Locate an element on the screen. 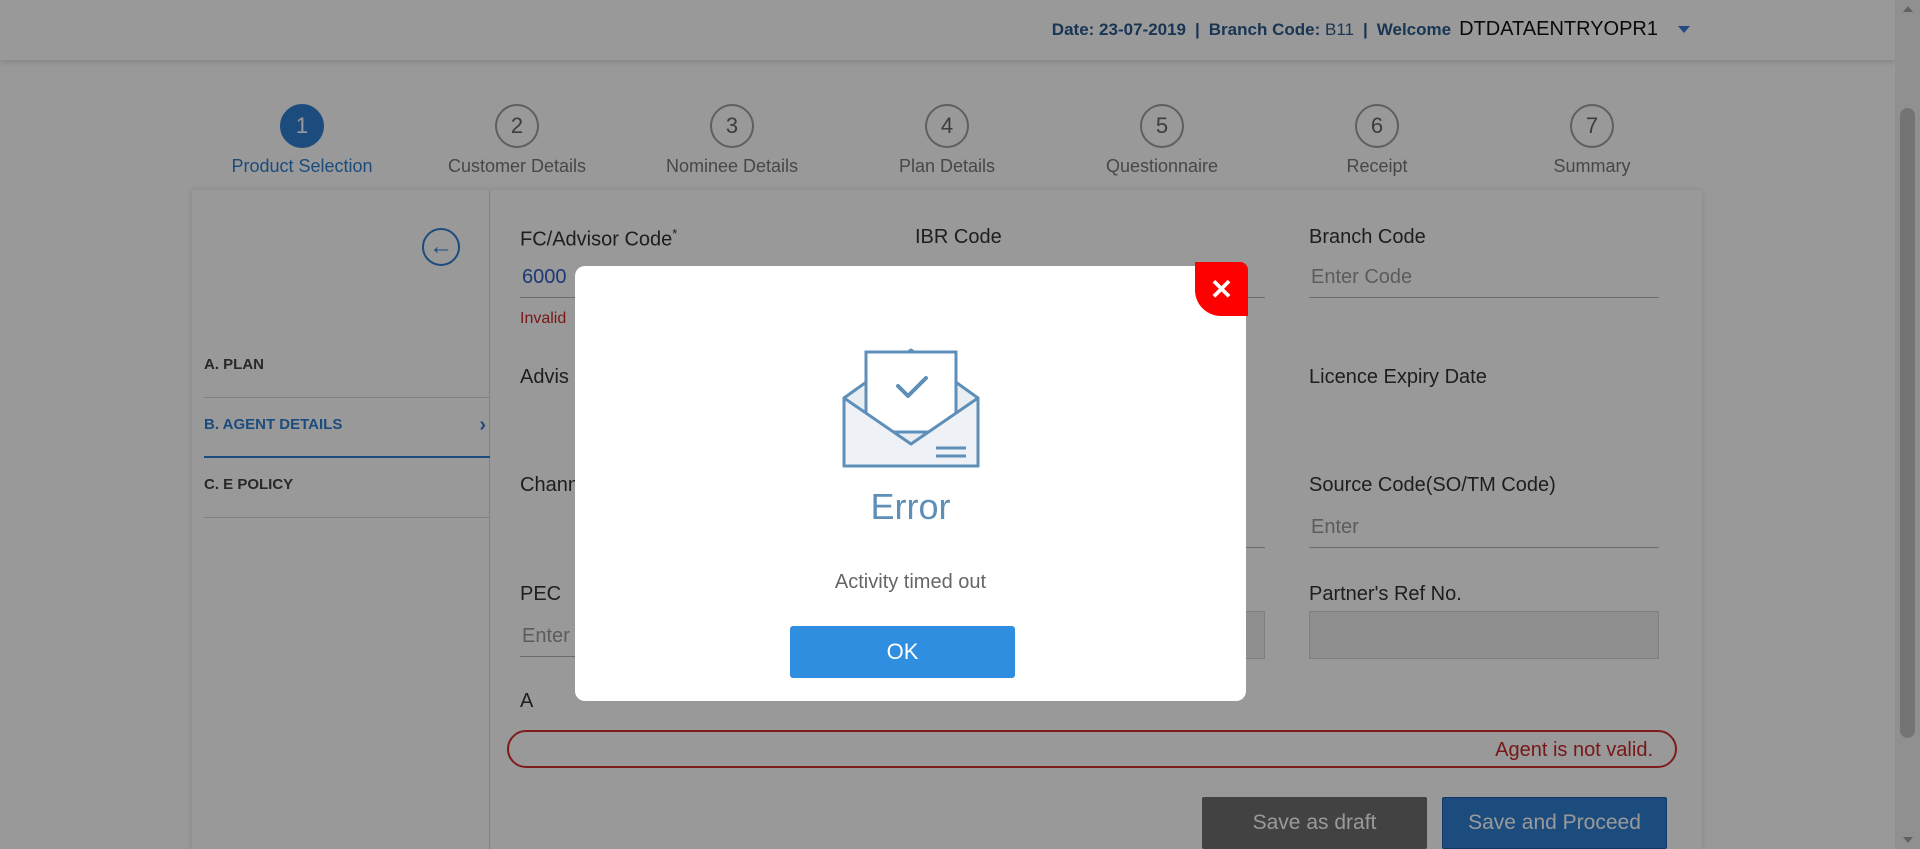 The width and height of the screenshot is (1920, 849). modal-title: Error is located at coordinates (910, 506).